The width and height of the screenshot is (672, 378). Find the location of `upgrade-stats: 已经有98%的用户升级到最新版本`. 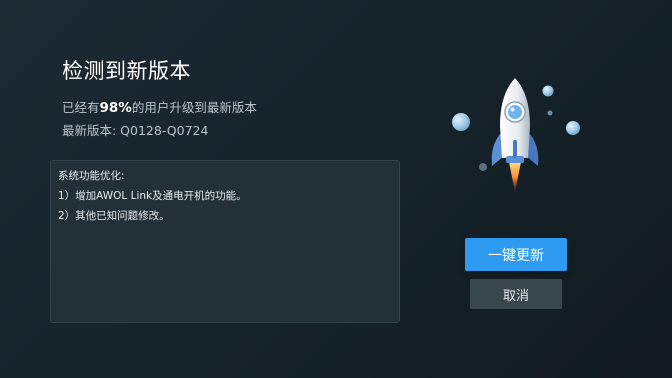

upgrade-stats: 已经有98%的用户升级到最新版本 is located at coordinates (159, 106).